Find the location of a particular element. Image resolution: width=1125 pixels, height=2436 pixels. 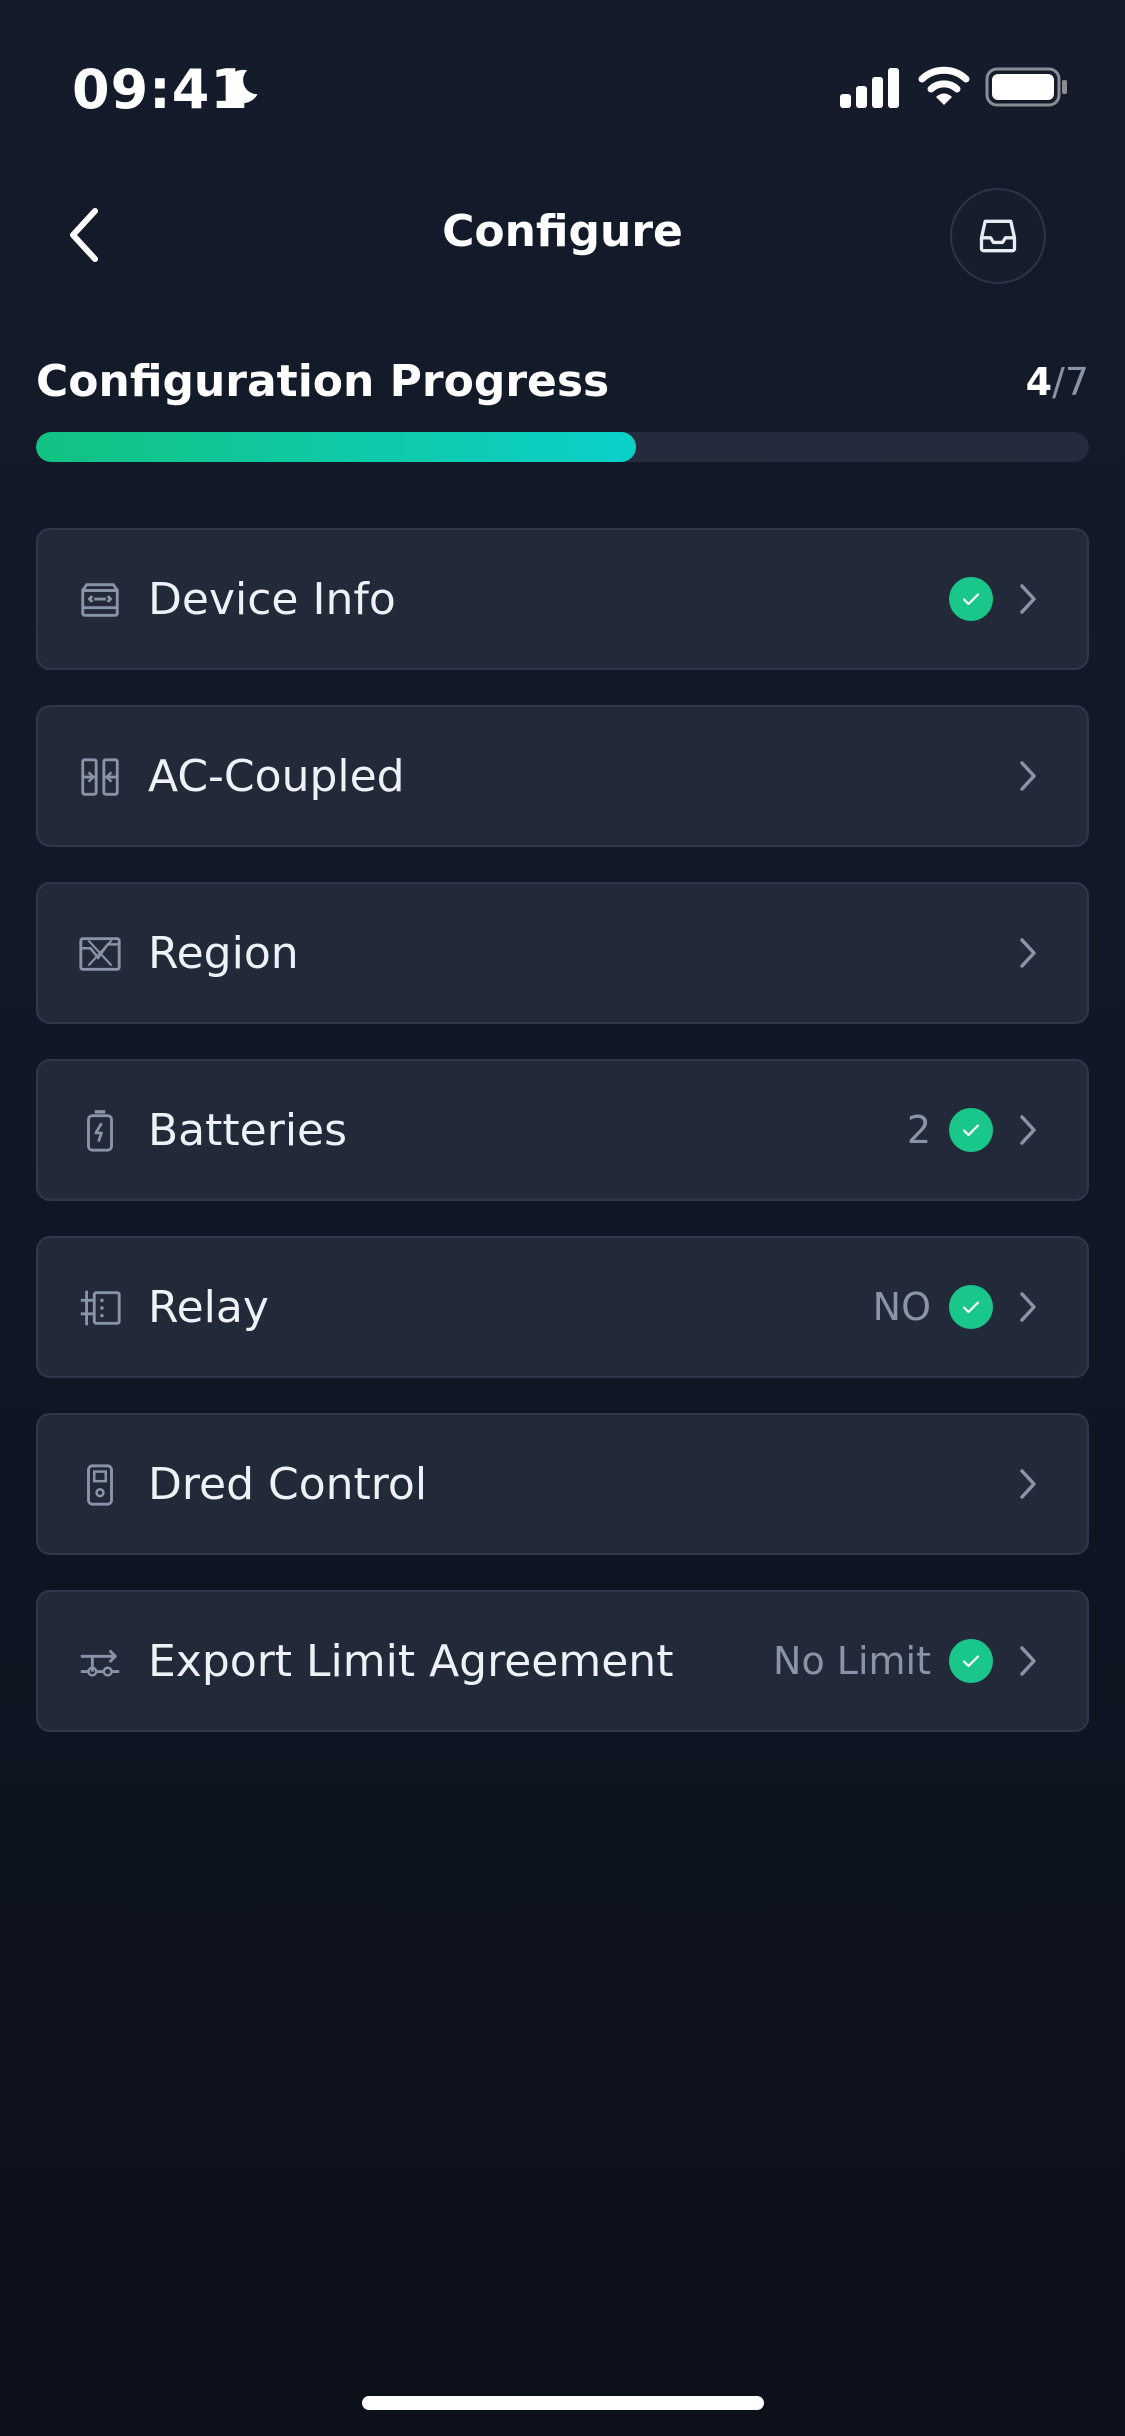

list-item-ac-coupled: AC-Coupled is located at coordinates (562, 776).